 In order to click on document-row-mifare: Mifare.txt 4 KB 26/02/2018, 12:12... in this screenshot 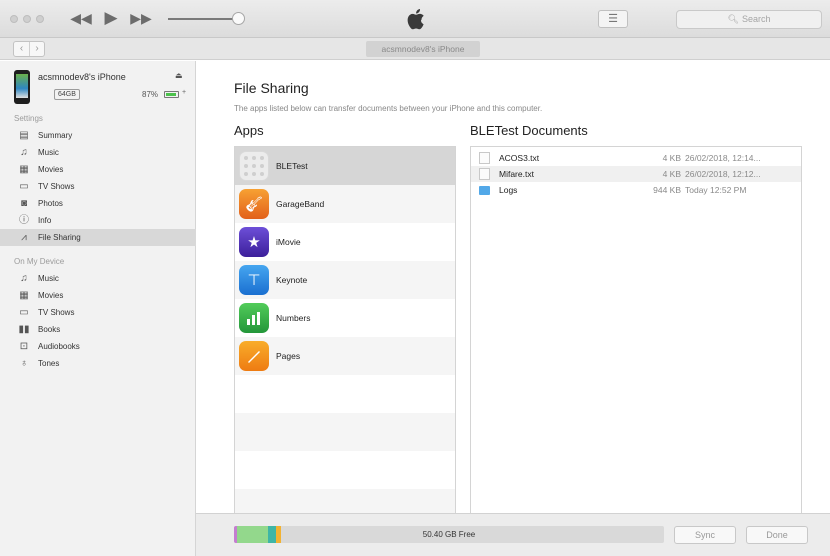, I will do `click(636, 174)`.